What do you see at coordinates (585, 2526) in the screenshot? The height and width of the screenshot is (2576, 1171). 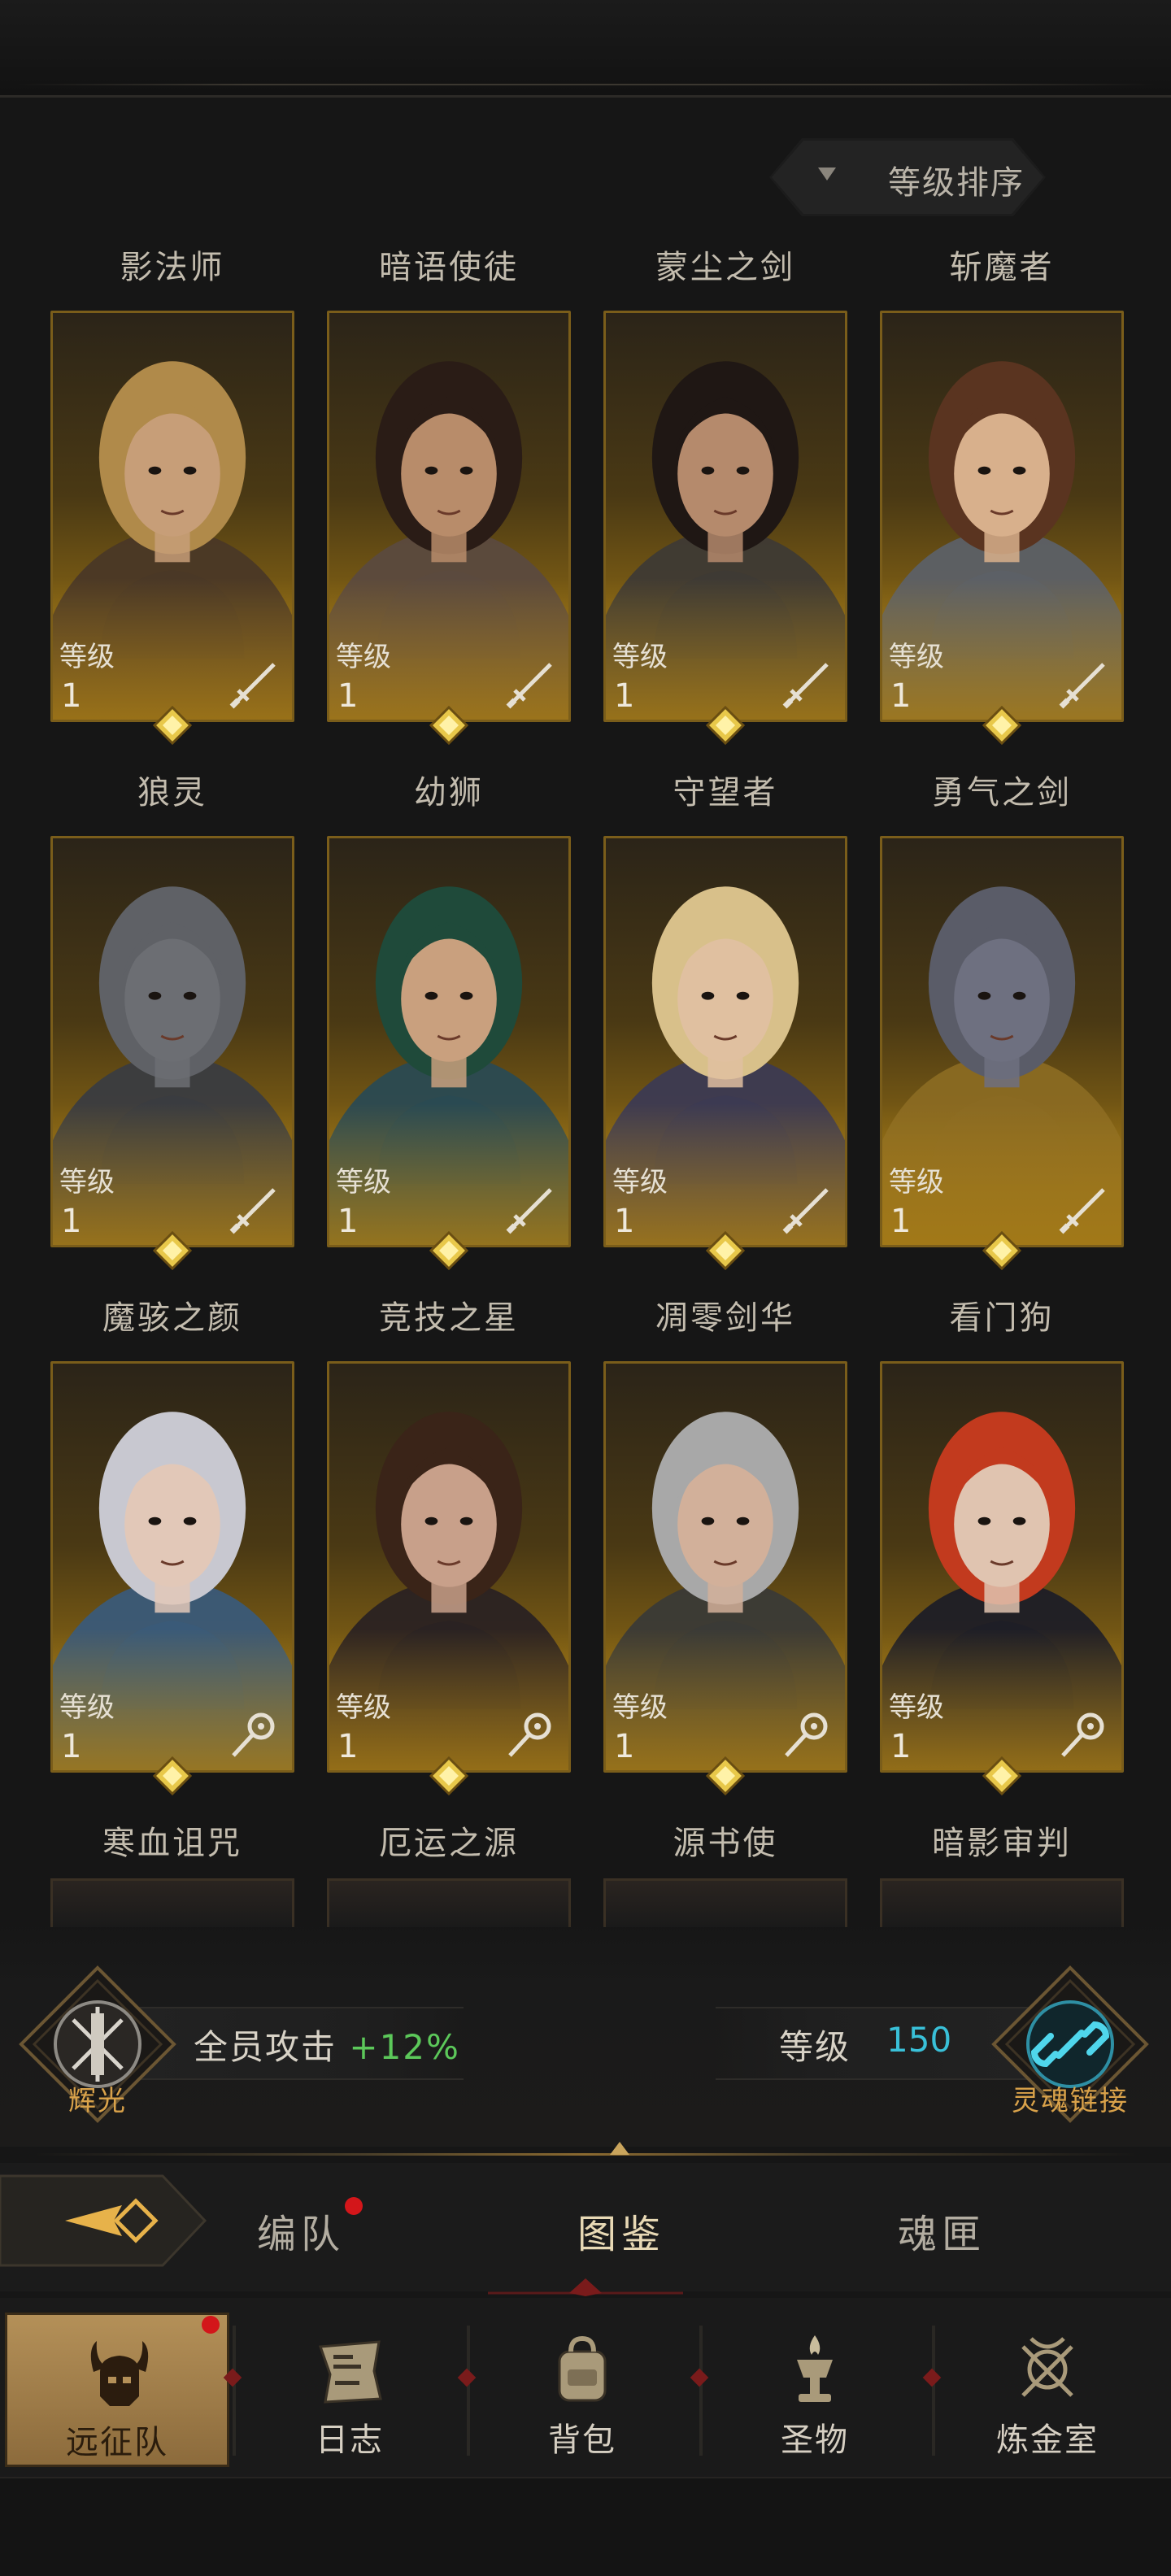 I see `nav-bottom-band` at bounding box center [585, 2526].